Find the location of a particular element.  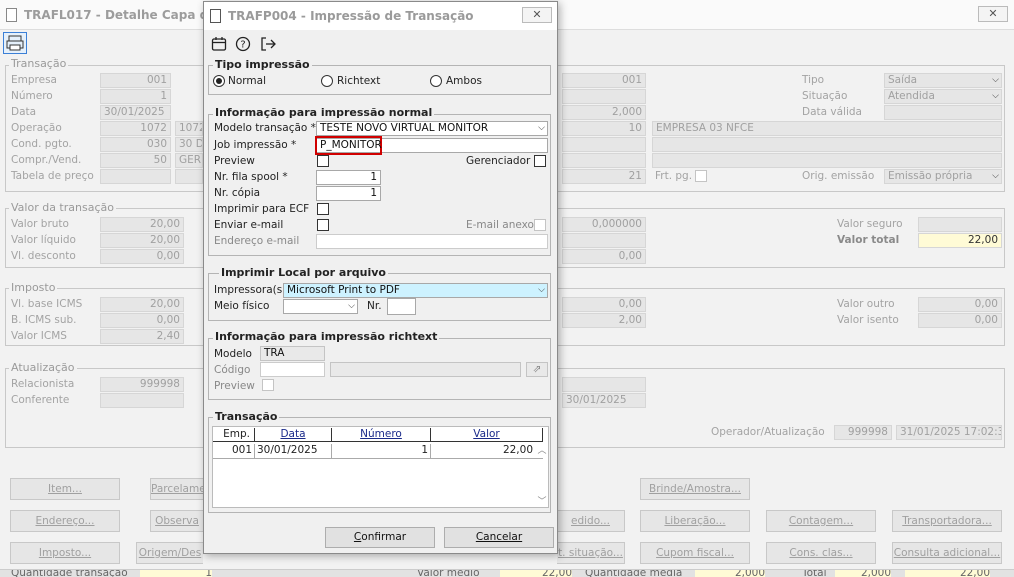

frt-pg-checkbox is located at coordinates (701, 176).